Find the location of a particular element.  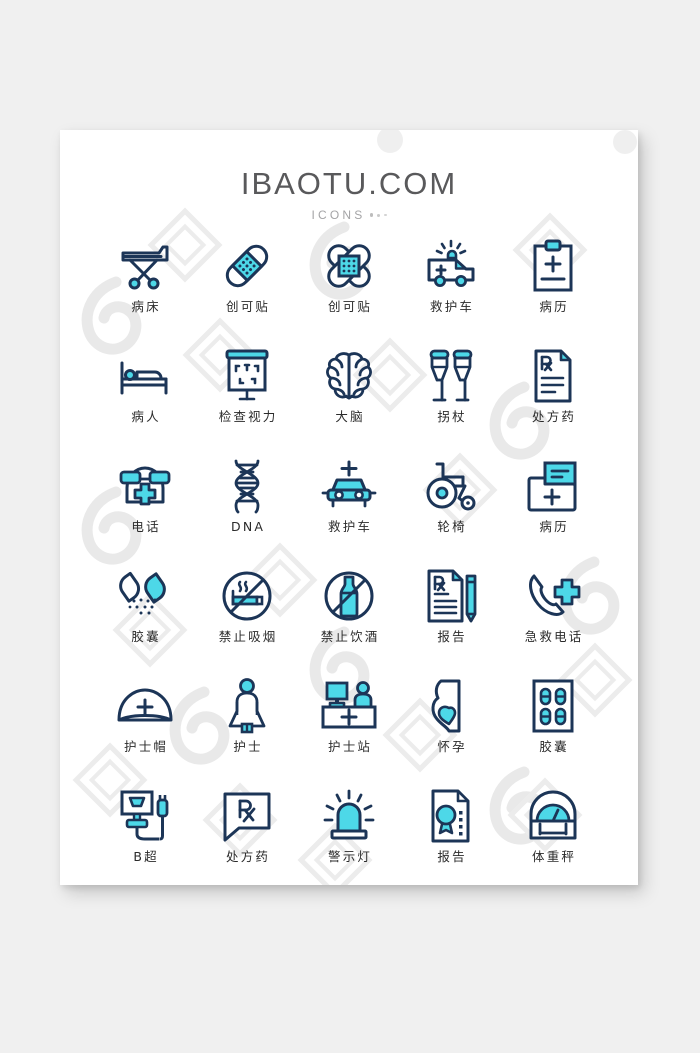

icon-cell-crutches: 拐杖 is located at coordinates (451, 400).